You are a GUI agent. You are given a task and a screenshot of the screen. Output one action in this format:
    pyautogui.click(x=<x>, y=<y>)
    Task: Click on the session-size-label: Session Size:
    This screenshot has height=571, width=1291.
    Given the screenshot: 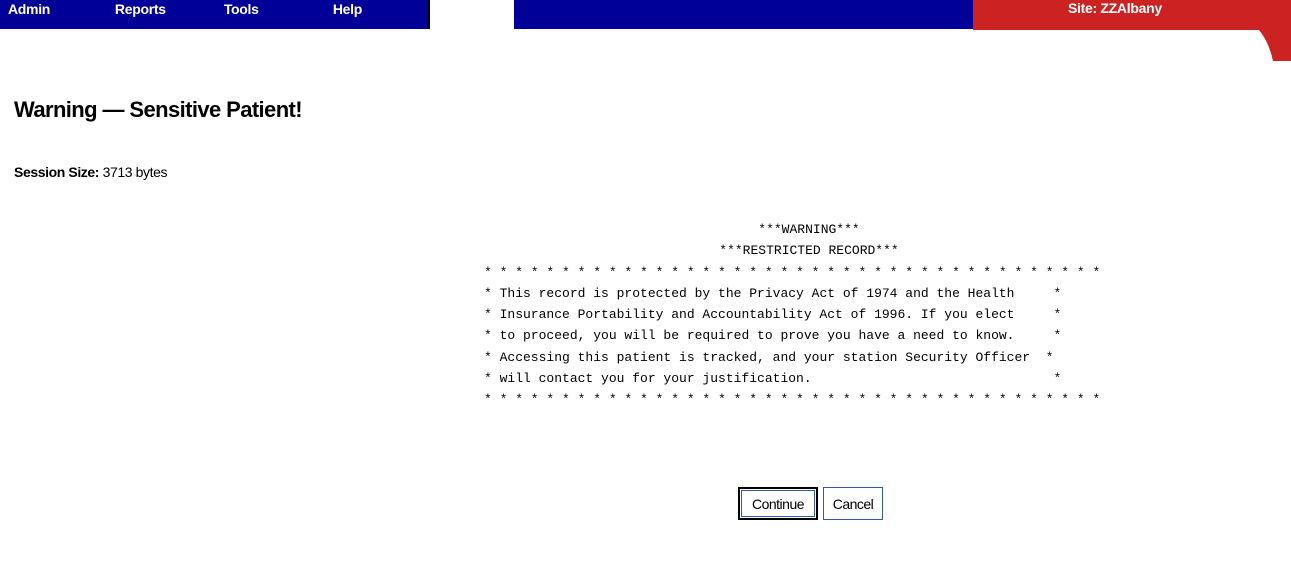 What is the action you would take?
    pyautogui.click(x=57, y=172)
    